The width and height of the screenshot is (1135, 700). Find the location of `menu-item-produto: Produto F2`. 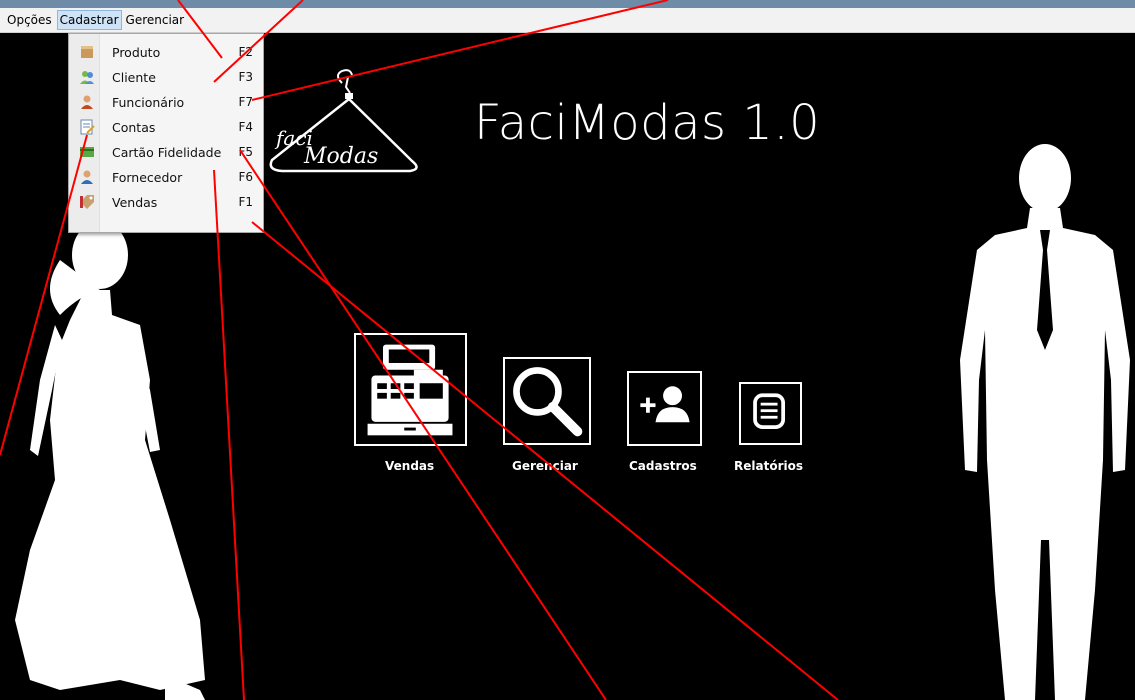

menu-item-produto: Produto F2 is located at coordinates (166, 52).